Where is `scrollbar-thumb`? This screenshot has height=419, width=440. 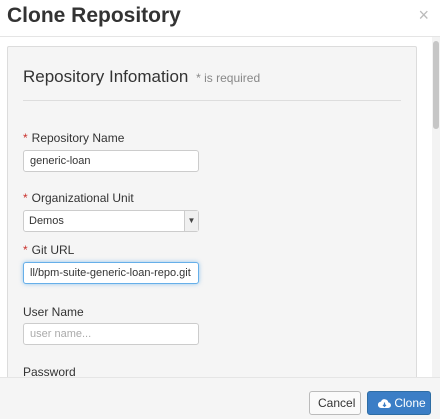
scrollbar-thumb is located at coordinates (436, 85).